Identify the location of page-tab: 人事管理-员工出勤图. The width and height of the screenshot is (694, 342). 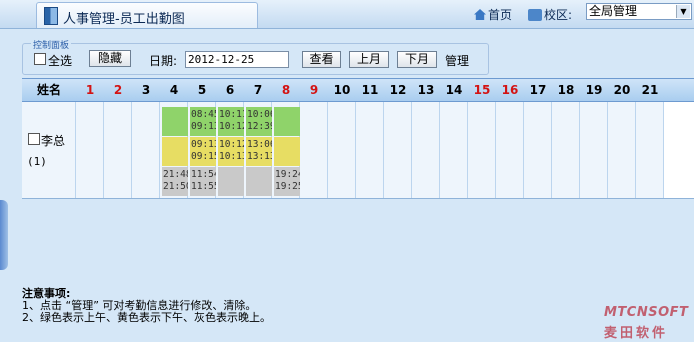
(147, 15).